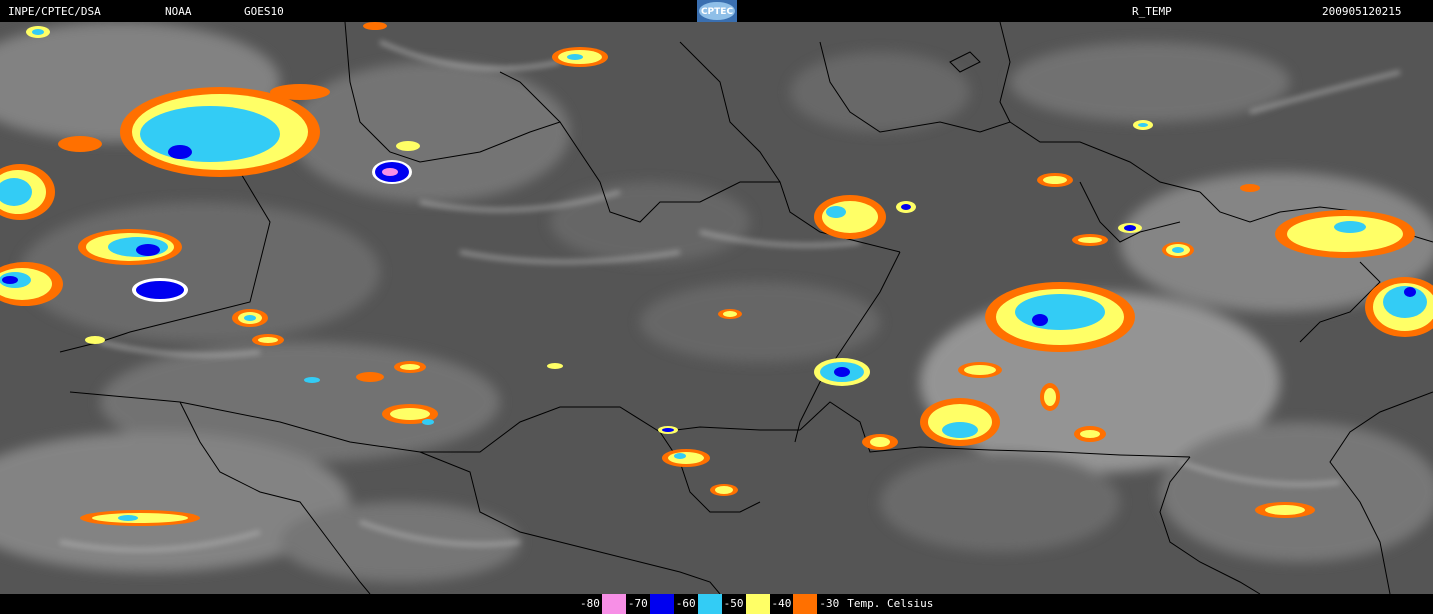 The height and width of the screenshot is (614, 1433). What do you see at coordinates (580, 57) in the screenshot?
I see `cell-top-center` at bounding box center [580, 57].